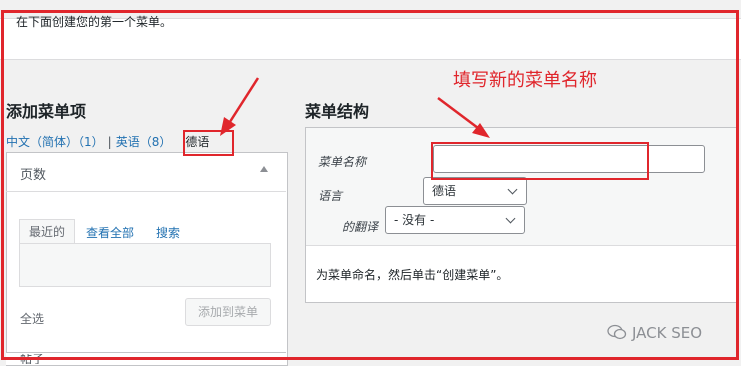 The width and height of the screenshot is (741, 366). What do you see at coordinates (240, 106) in the screenshot?
I see `arrow-to-language-icon` at bounding box center [240, 106].